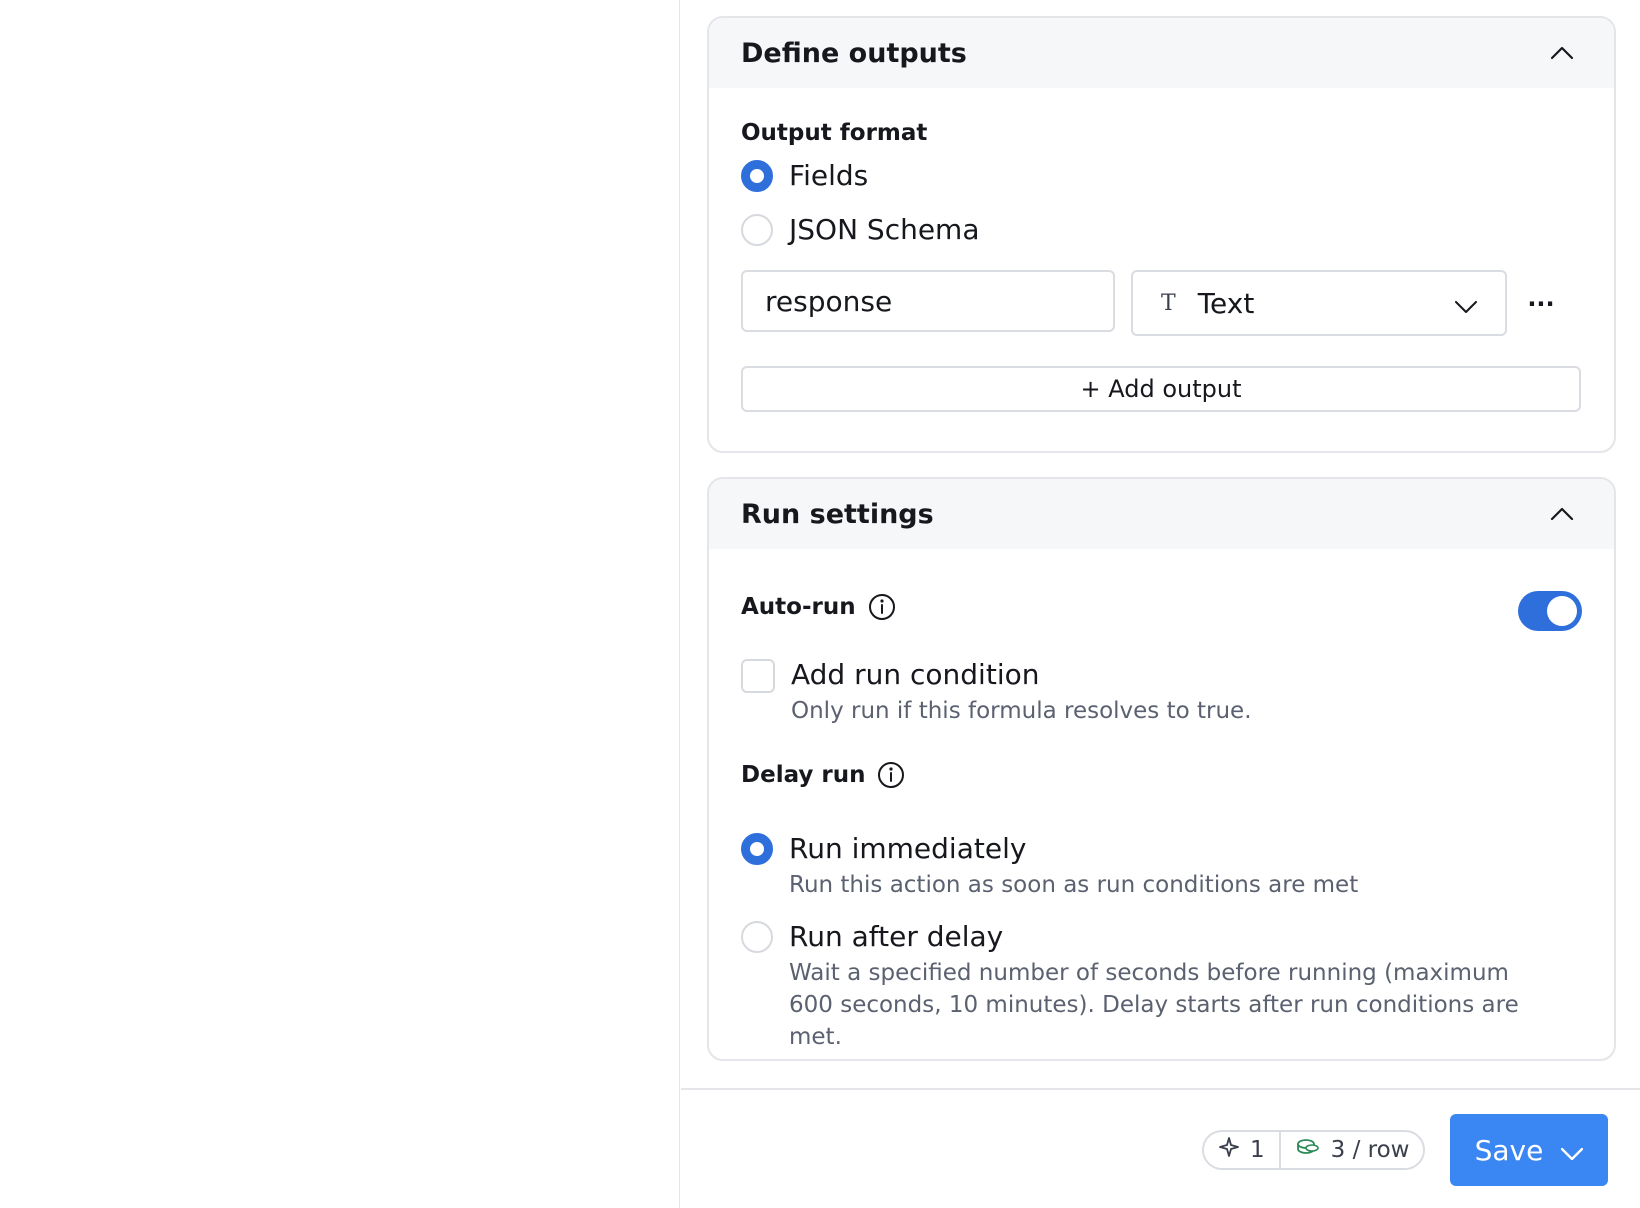 The width and height of the screenshot is (1640, 1208). Describe the element at coordinates (915, 674) in the screenshot. I see `run-condition-label: Add run condition` at that location.